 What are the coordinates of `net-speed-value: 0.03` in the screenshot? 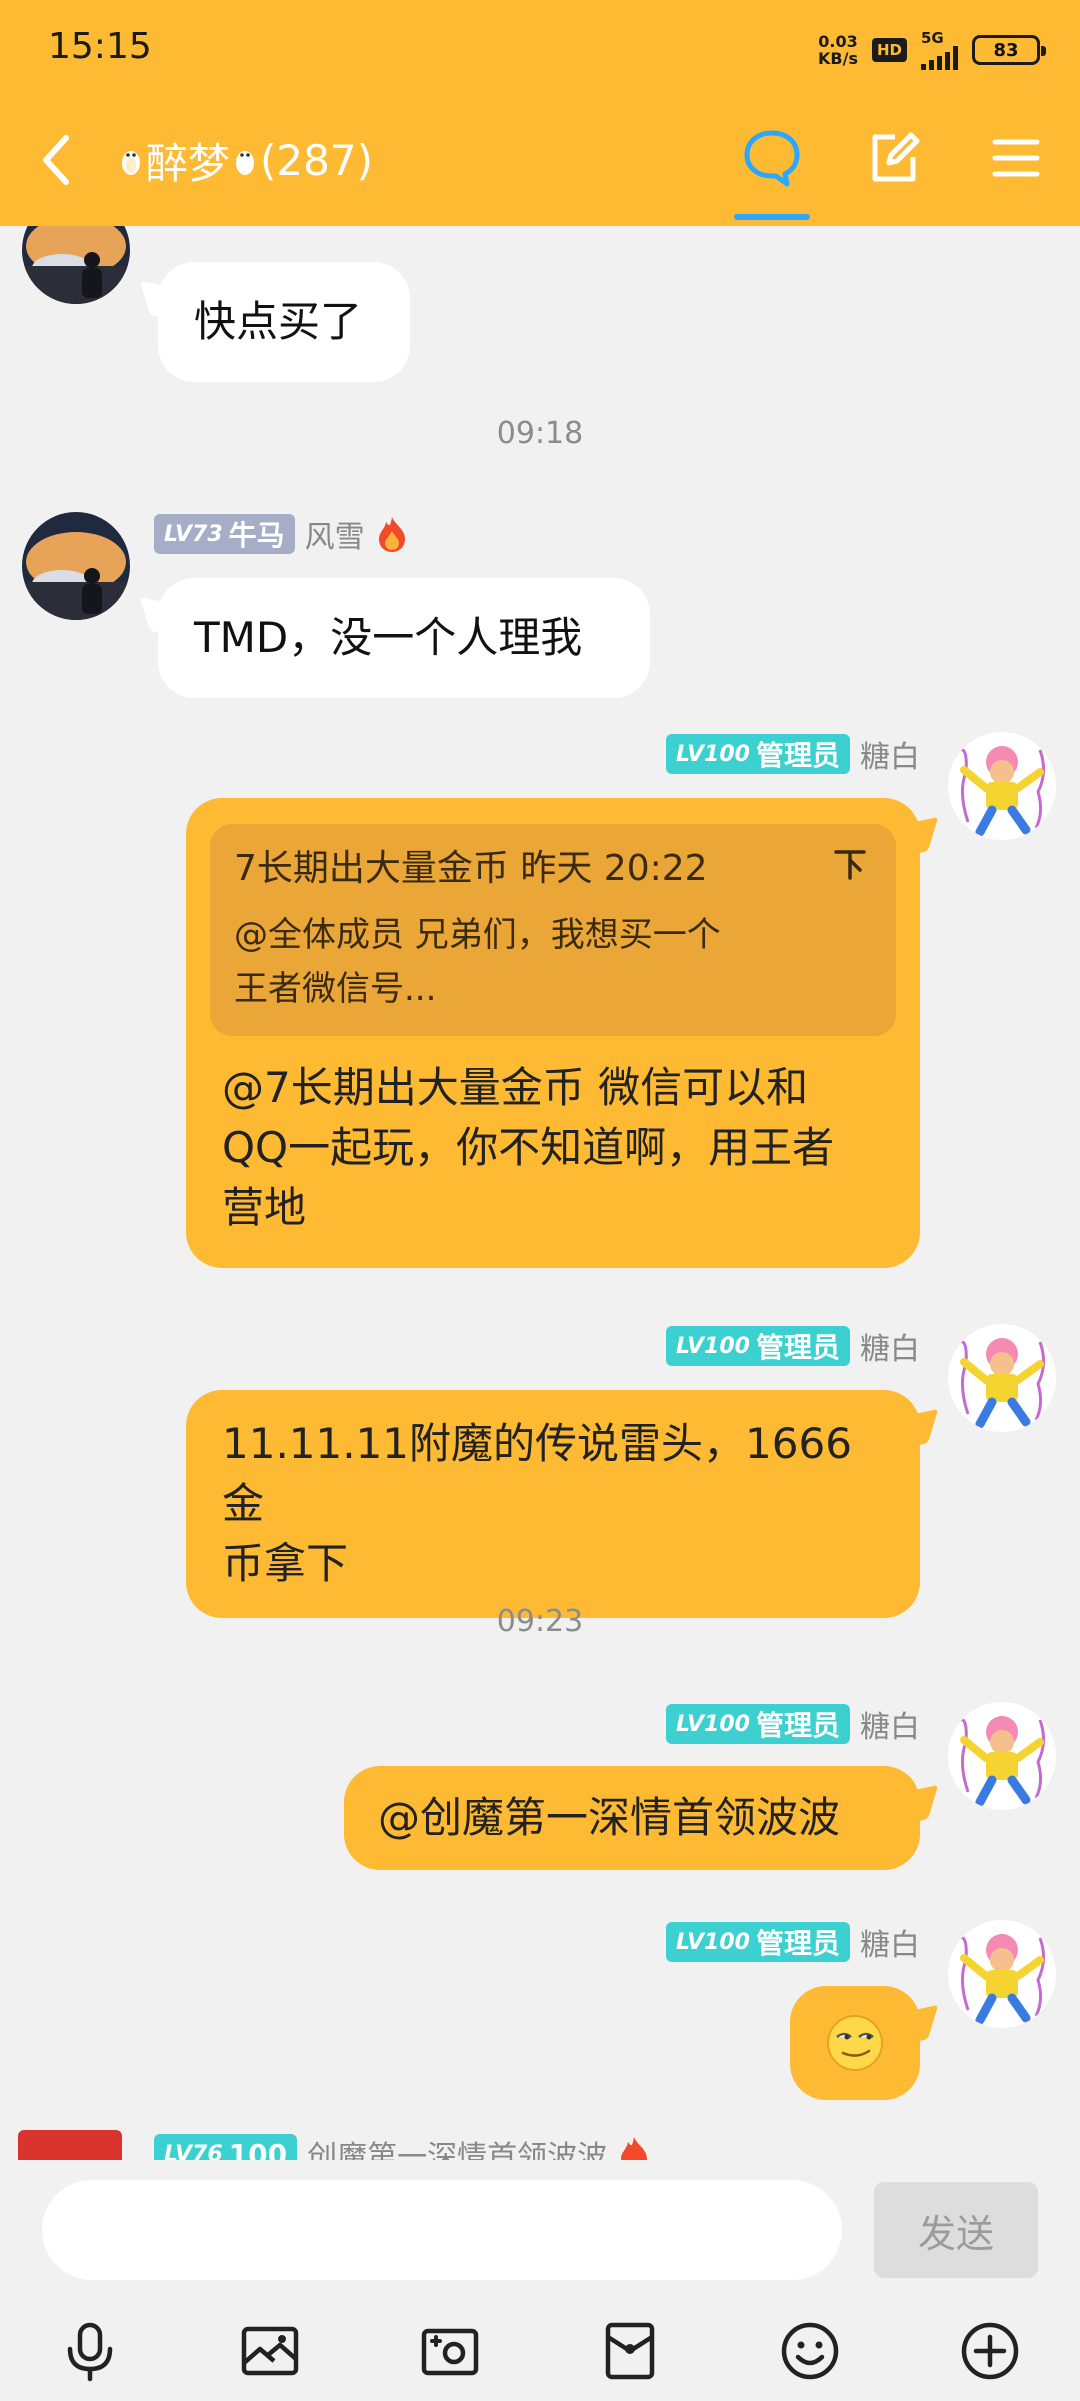 It's located at (838, 41).